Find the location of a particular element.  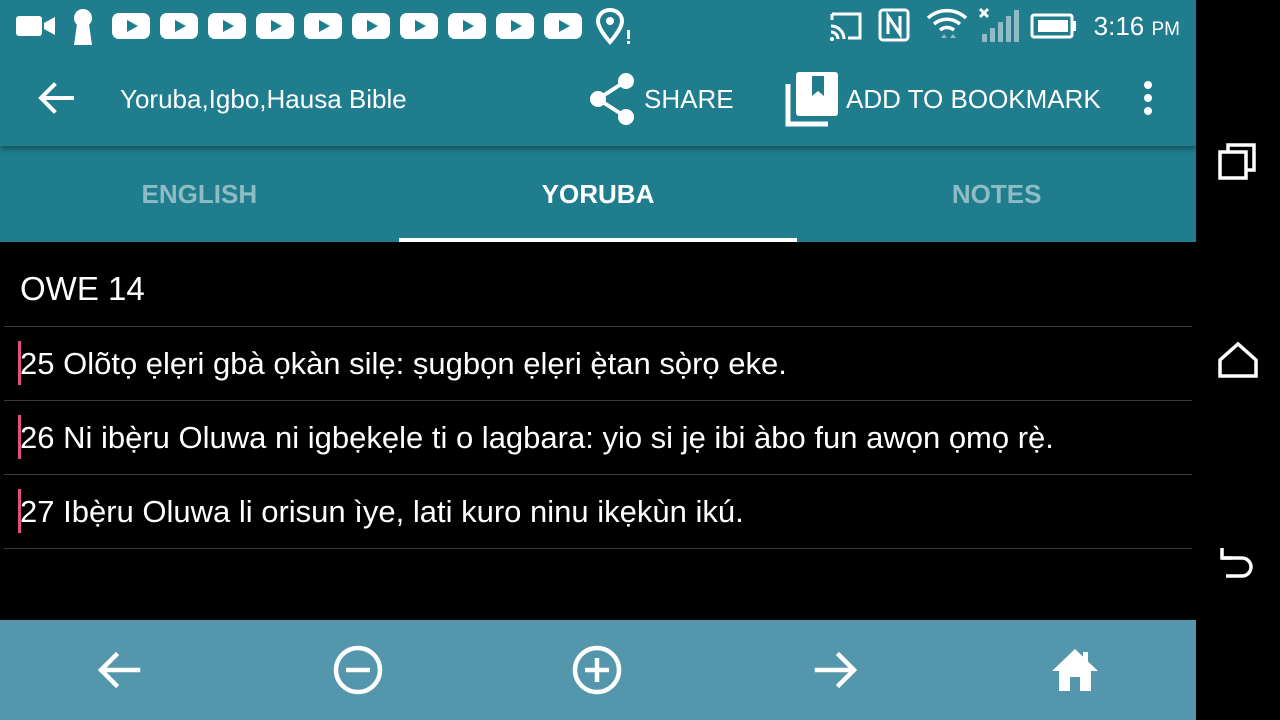

home-nav-icon is located at coordinates (1238, 360).